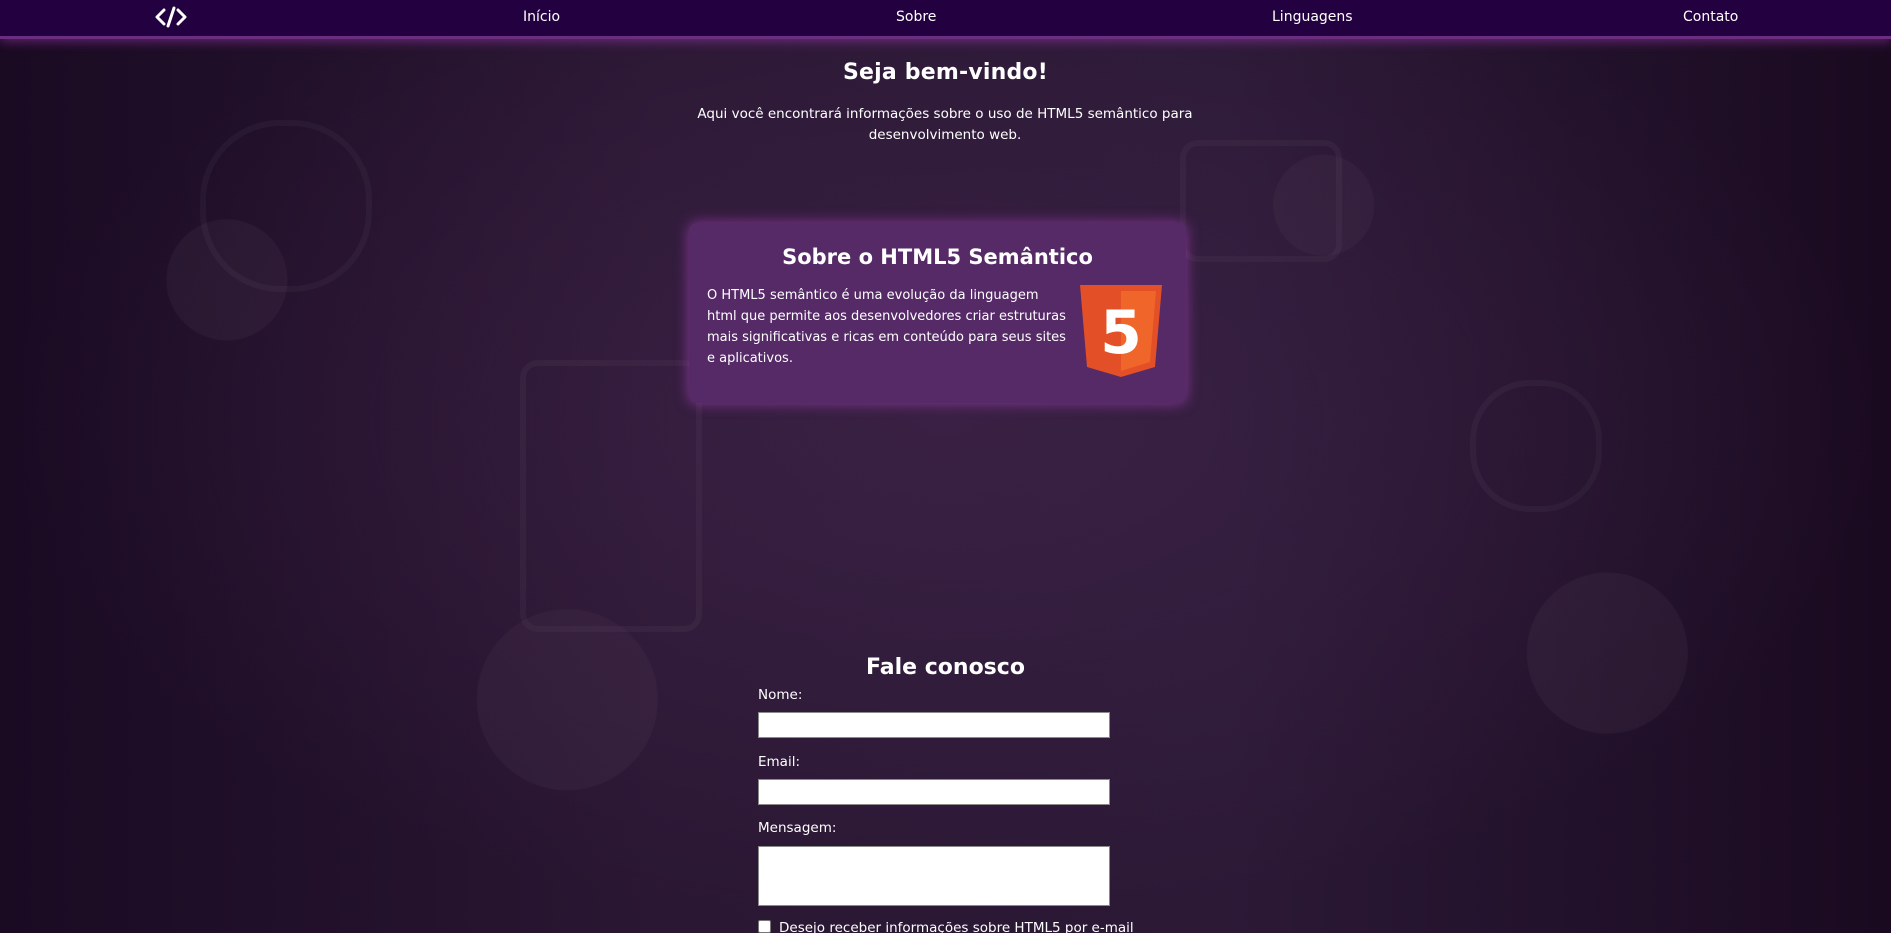  What do you see at coordinates (945, 72) in the screenshot?
I see `hero-title: Seja bem-vindo!` at bounding box center [945, 72].